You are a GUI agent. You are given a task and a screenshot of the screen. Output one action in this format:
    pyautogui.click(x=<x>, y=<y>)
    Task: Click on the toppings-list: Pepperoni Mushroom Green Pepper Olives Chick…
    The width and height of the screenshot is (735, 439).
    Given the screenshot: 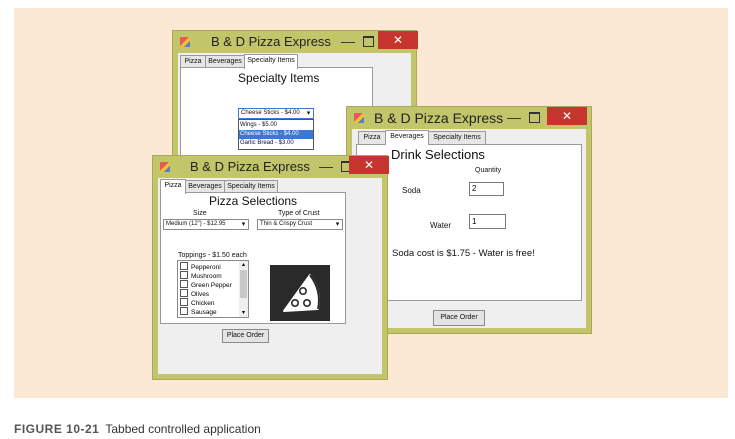 What is the action you would take?
    pyautogui.click(x=213, y=289)
    